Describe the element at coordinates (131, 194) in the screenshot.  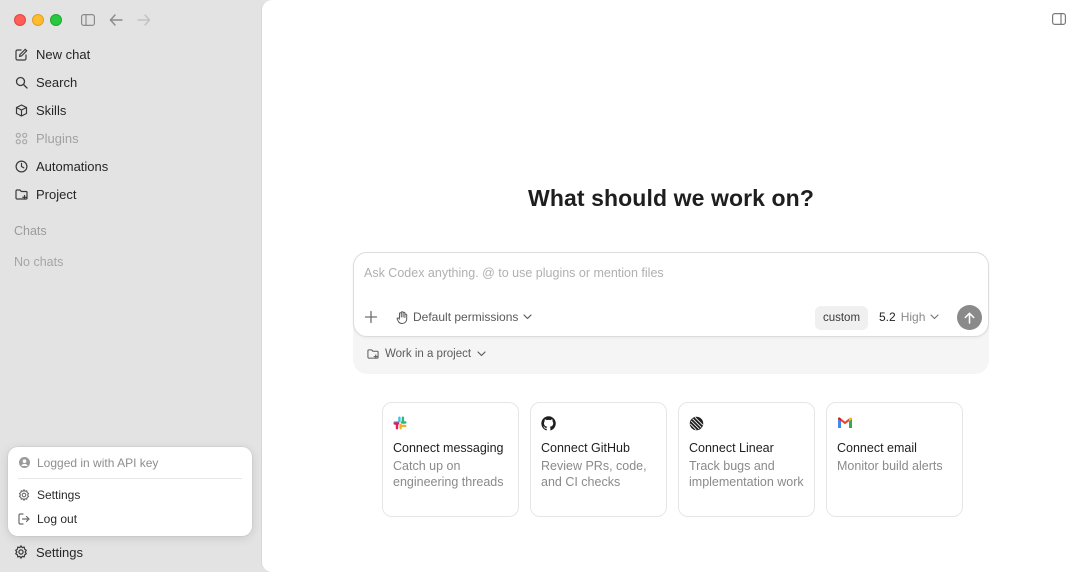
I see `sidebar-item-project: Project` at that location.